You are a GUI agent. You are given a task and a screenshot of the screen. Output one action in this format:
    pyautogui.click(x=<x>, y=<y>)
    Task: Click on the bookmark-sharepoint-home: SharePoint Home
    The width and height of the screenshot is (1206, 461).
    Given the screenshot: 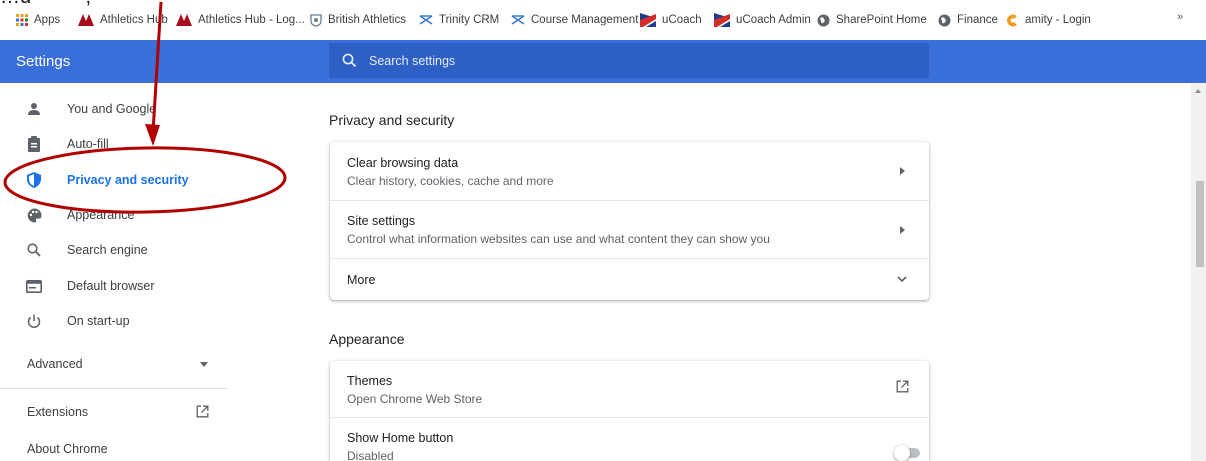 What is the action you would take?
    pyautogui.click(x=872, y=20)
    